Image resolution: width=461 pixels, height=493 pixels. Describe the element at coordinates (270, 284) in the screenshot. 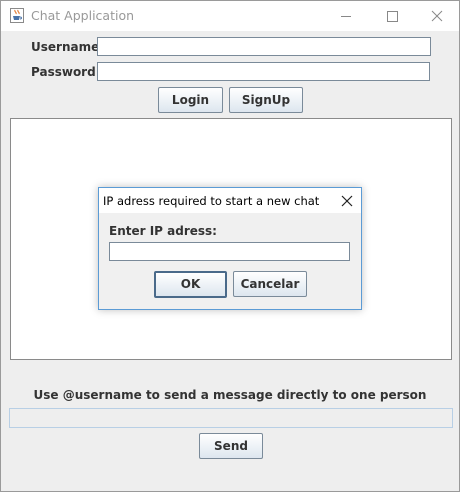

I see `cancel-button: Cancelar` at that location.